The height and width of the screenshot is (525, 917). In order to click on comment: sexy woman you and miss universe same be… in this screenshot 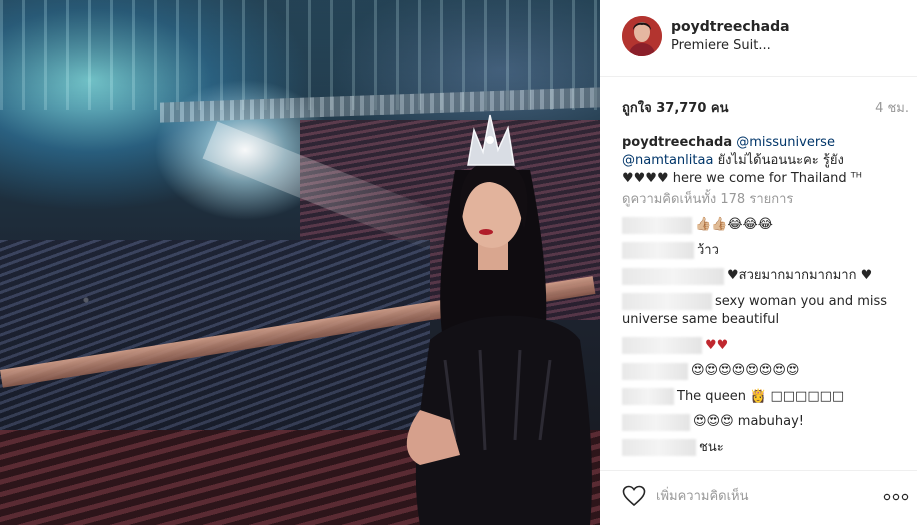, I will do `click(767, 311)`.